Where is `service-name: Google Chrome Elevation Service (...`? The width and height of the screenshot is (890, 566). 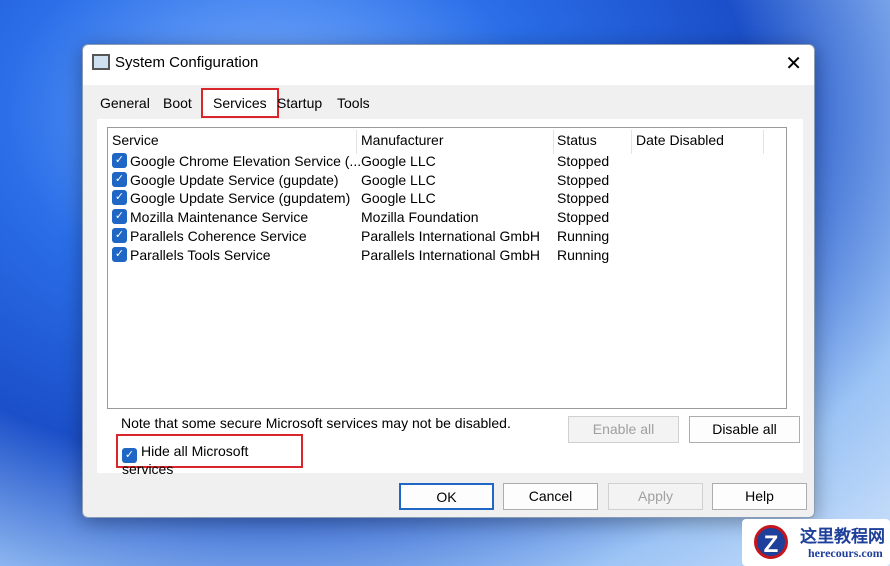 service-name: Google Chrome Elevation Service (... is located at coordinates (246, 161).